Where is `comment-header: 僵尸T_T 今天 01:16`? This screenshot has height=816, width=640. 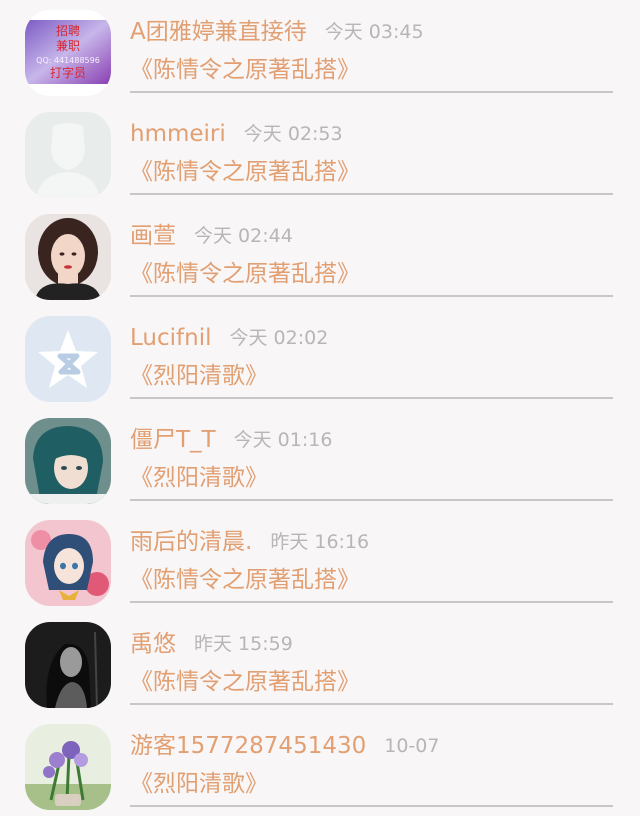
comment-header: 僵尸T_T 今天 01:16 is located at coordinates (231, 440).